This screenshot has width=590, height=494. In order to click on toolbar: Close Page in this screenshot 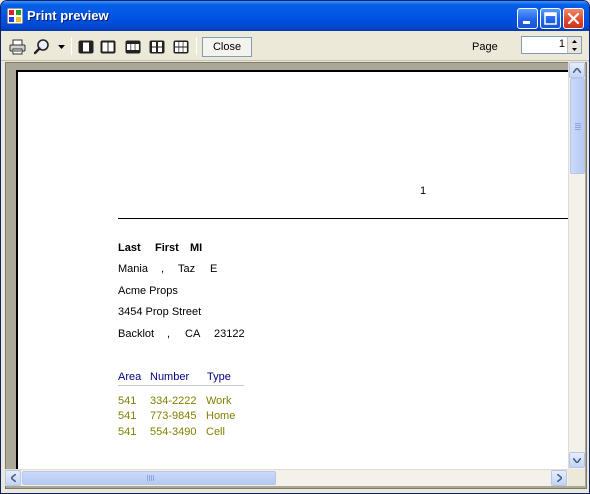, I will do `click(295, 46)`.